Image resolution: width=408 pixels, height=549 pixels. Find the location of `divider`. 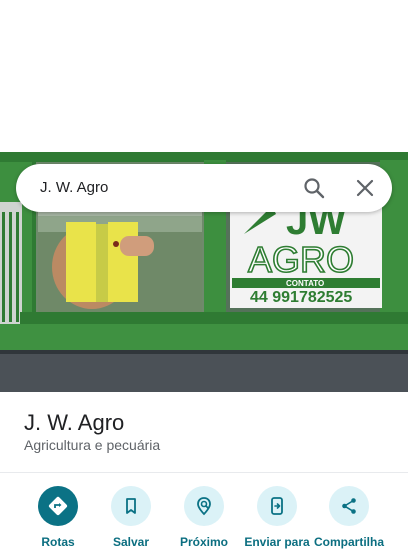

divider is located at coordinates (204, 472).